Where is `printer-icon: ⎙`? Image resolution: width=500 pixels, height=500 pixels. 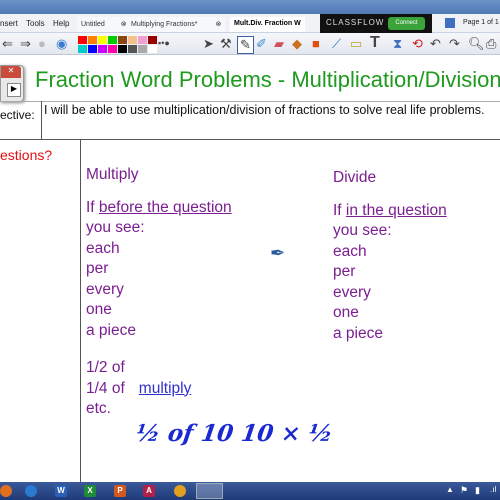 printer-icon: ⎙ is located at coordinates (491, 44).